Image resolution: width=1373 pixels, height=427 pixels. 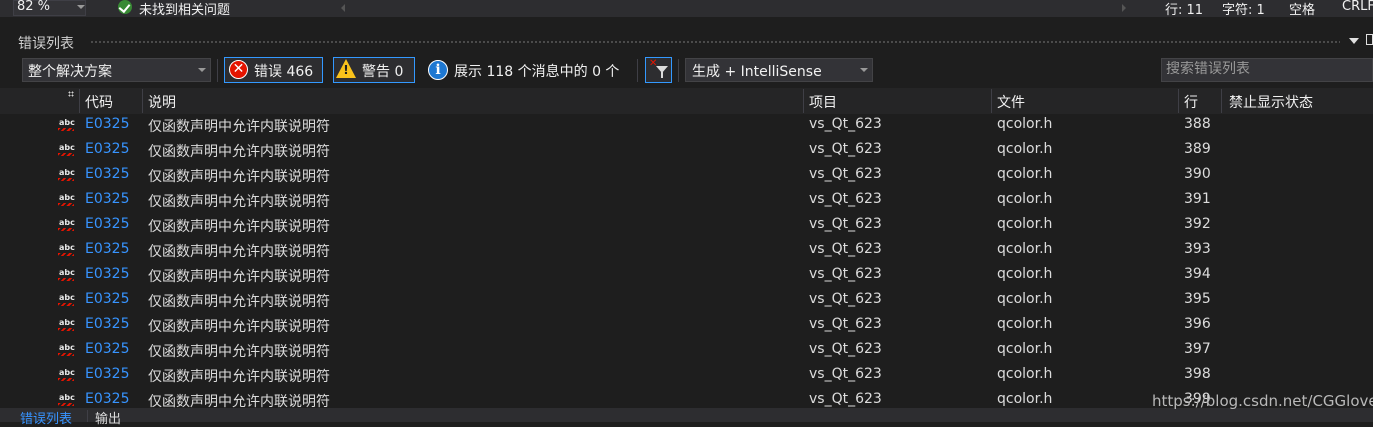 What do you see at coordinates (1197, 174) in the screenshot?
I see `error-line: 390` at bounding box center [1197, 174].